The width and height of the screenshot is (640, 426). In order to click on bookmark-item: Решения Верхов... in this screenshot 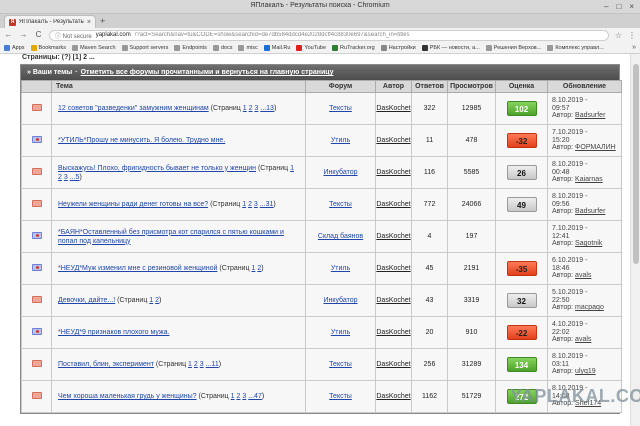, I will do `click(513, 47)`.